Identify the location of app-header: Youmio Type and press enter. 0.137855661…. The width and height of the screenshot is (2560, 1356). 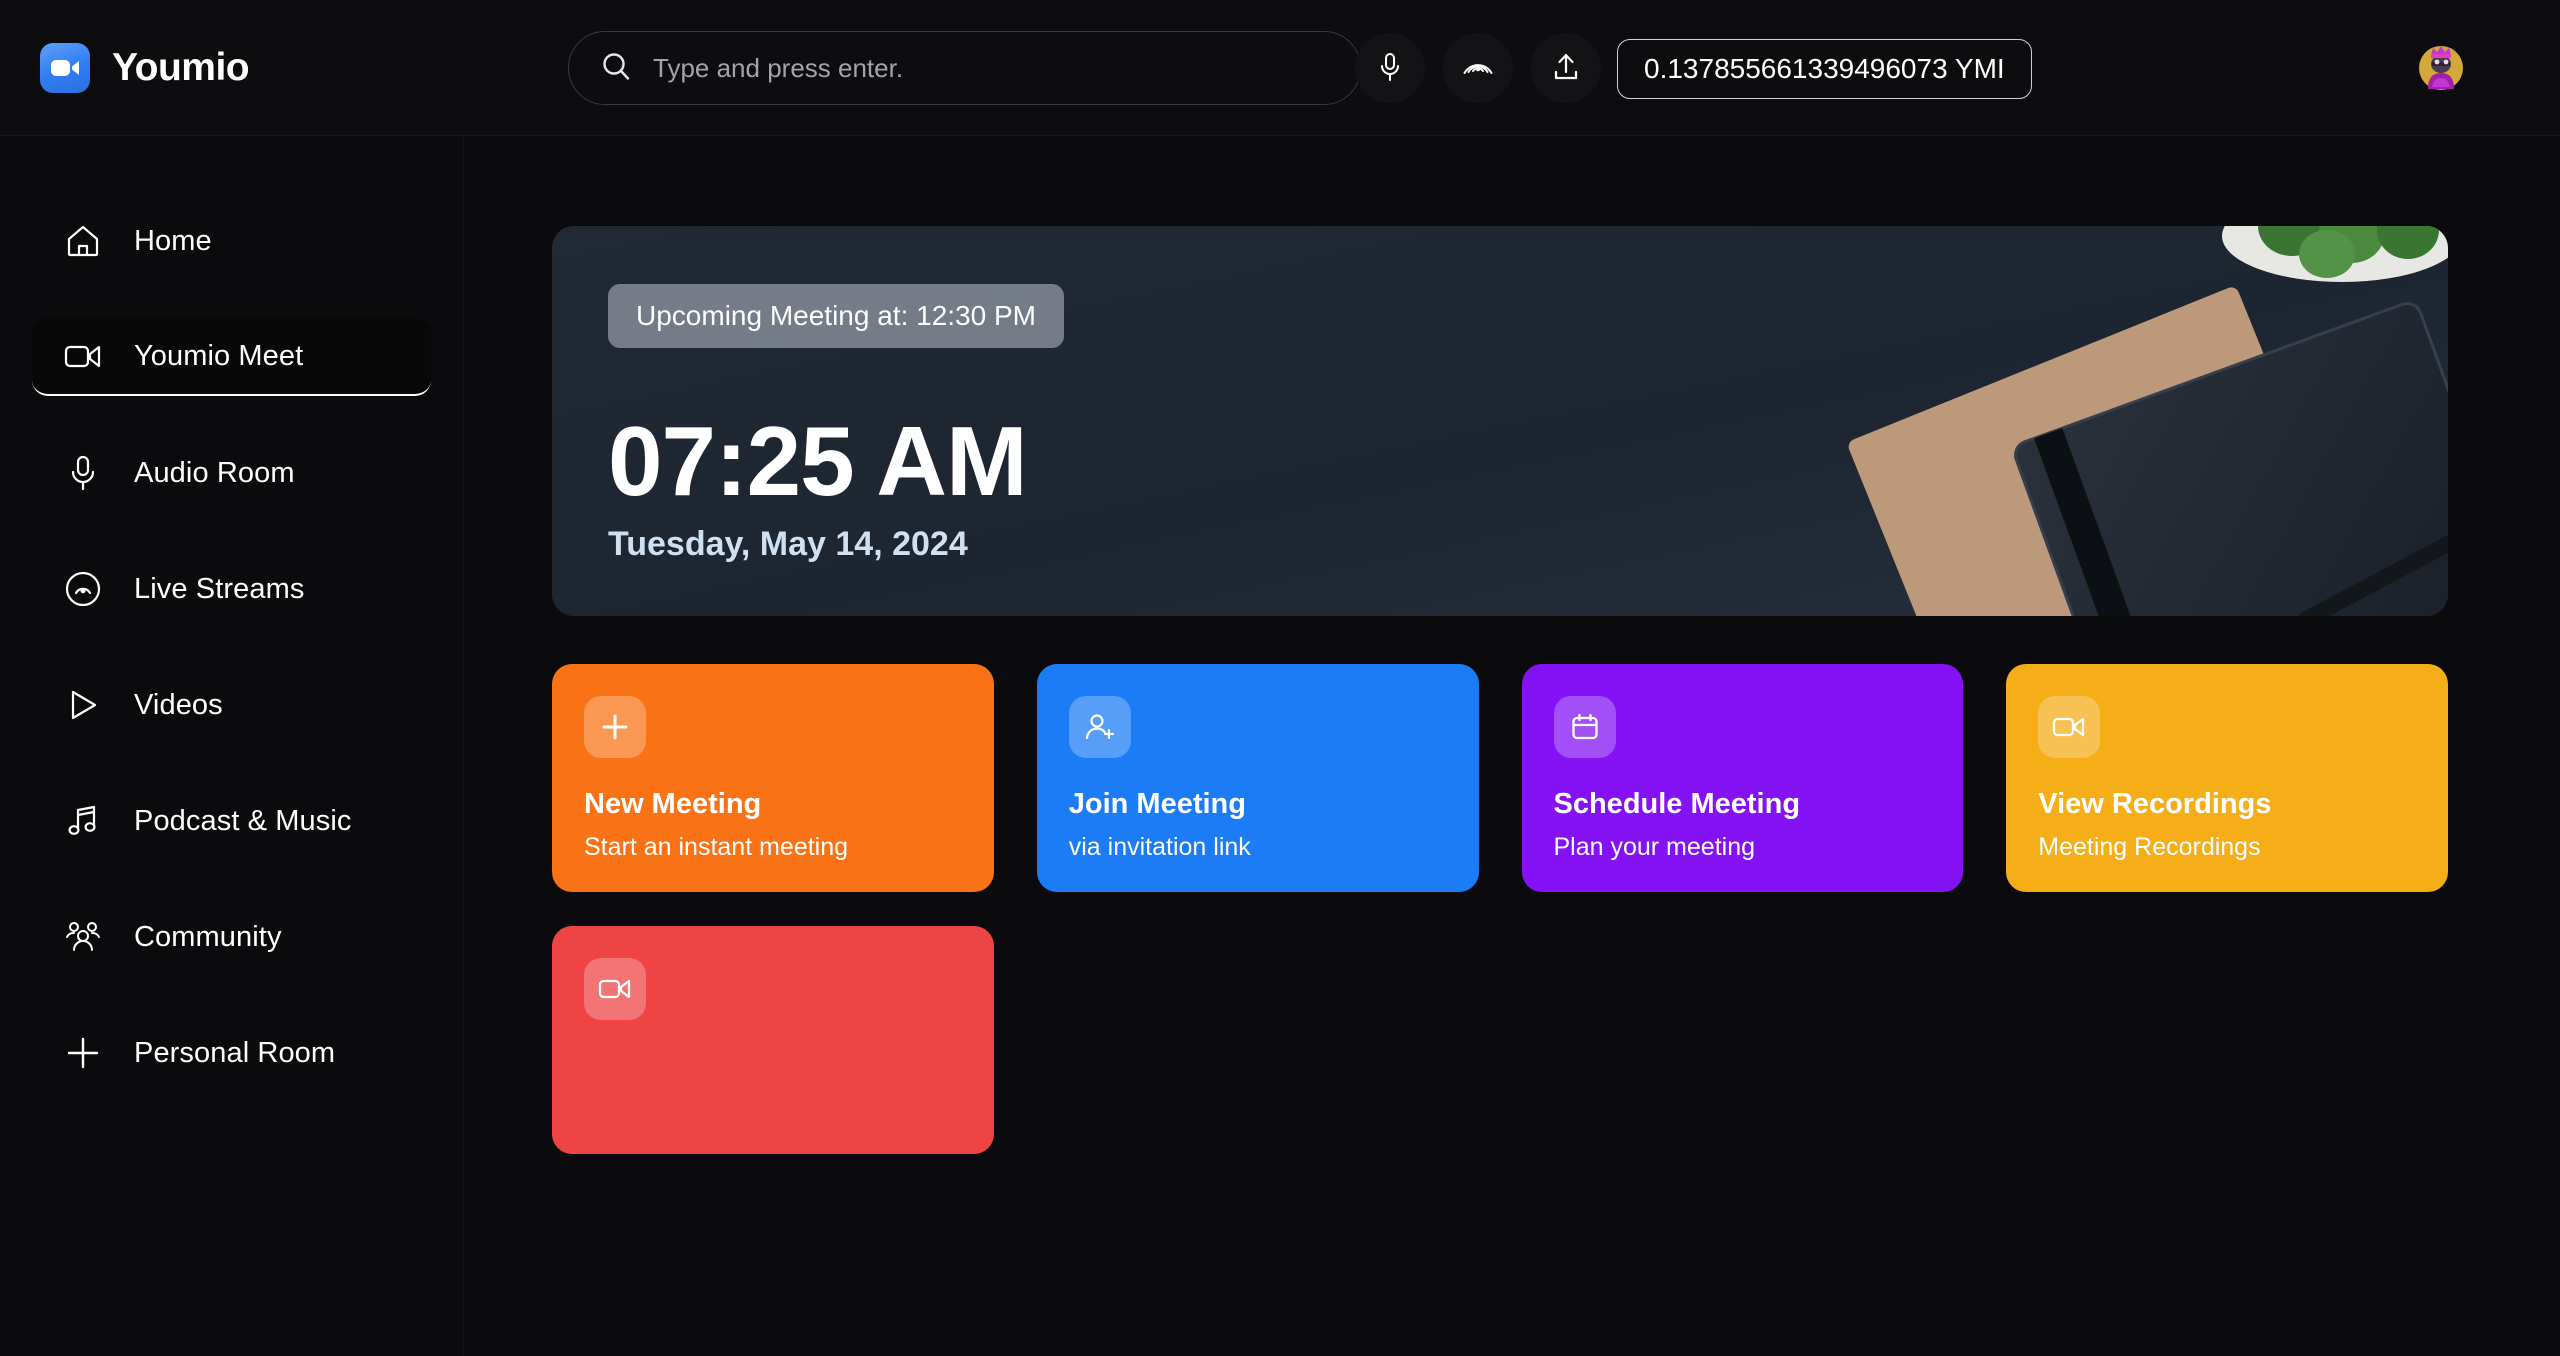
(1280, 68).